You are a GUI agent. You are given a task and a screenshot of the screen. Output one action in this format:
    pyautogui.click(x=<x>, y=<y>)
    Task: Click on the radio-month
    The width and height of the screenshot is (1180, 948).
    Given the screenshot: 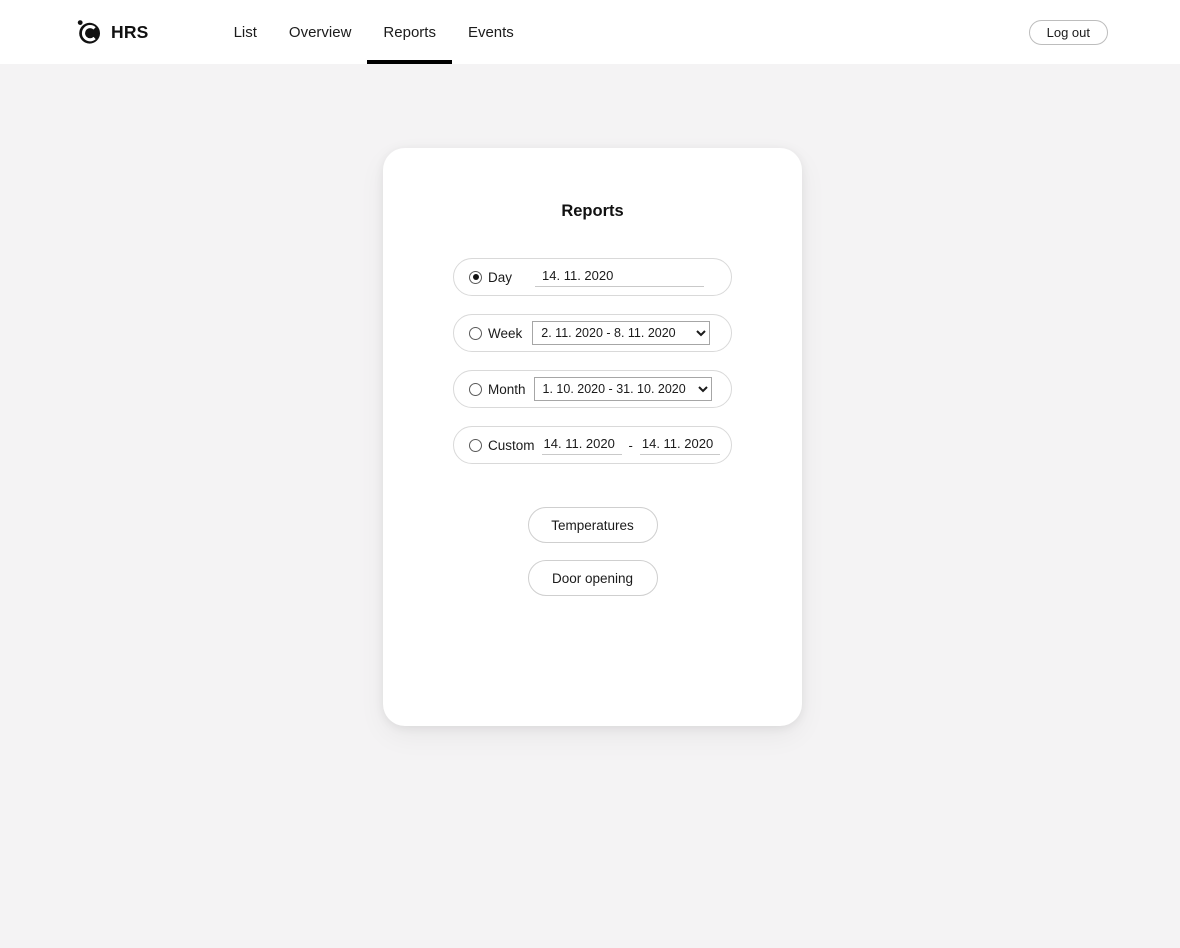 What is the action you would take?
    pyautogui.click(x=475, y=389)
    